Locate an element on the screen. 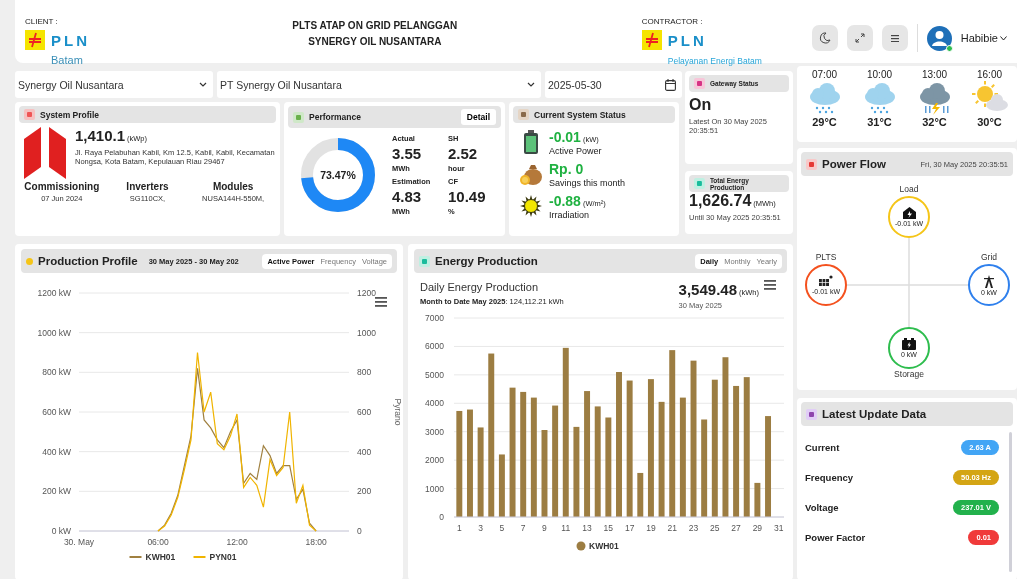 The height and width of the screenshot is (579, 1017). card-title: Latest Update Data is located at coordinates (874, 414).